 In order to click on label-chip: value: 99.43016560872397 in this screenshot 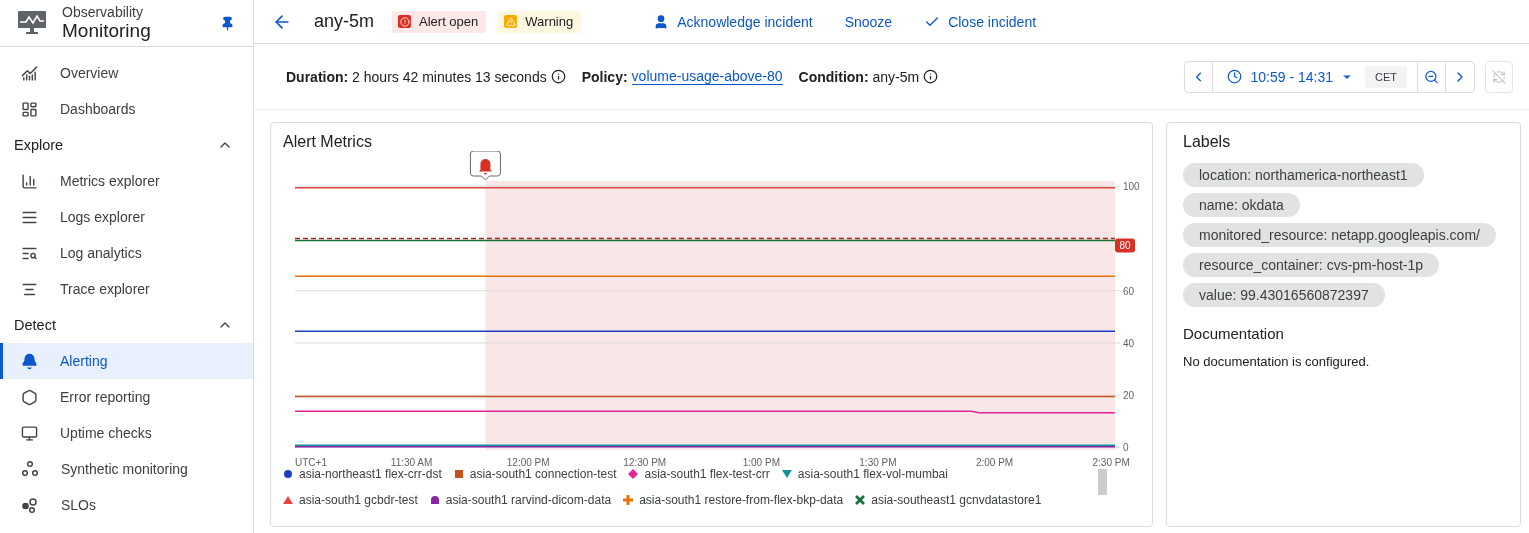, I will do `click(1284, 295)`.